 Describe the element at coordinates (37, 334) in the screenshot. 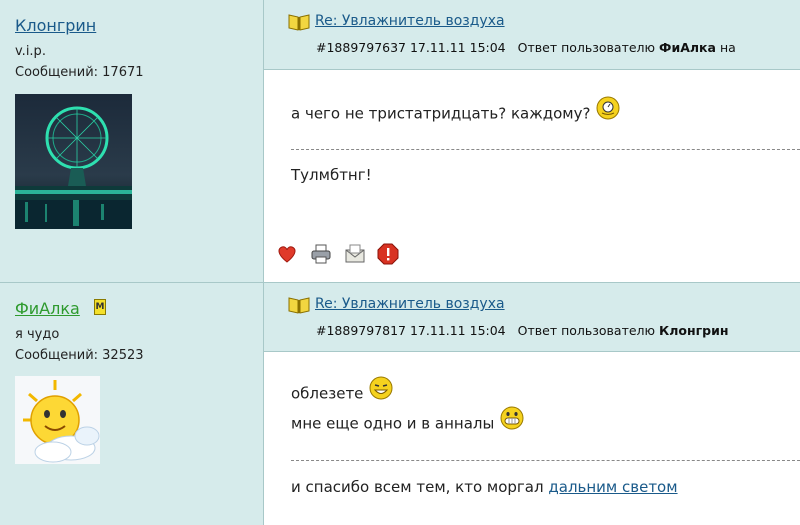

I see `author-status: я чудо` at that location.